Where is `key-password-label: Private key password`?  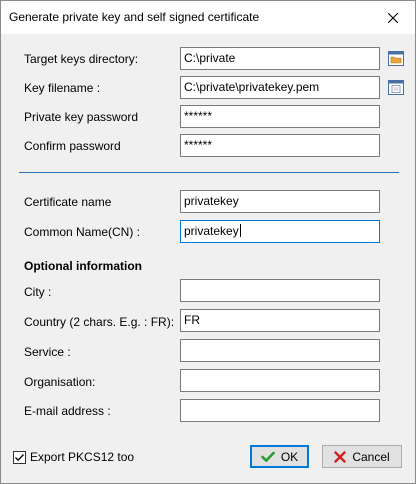
key-password-label: Private key password is located at coordinates (81, 117).